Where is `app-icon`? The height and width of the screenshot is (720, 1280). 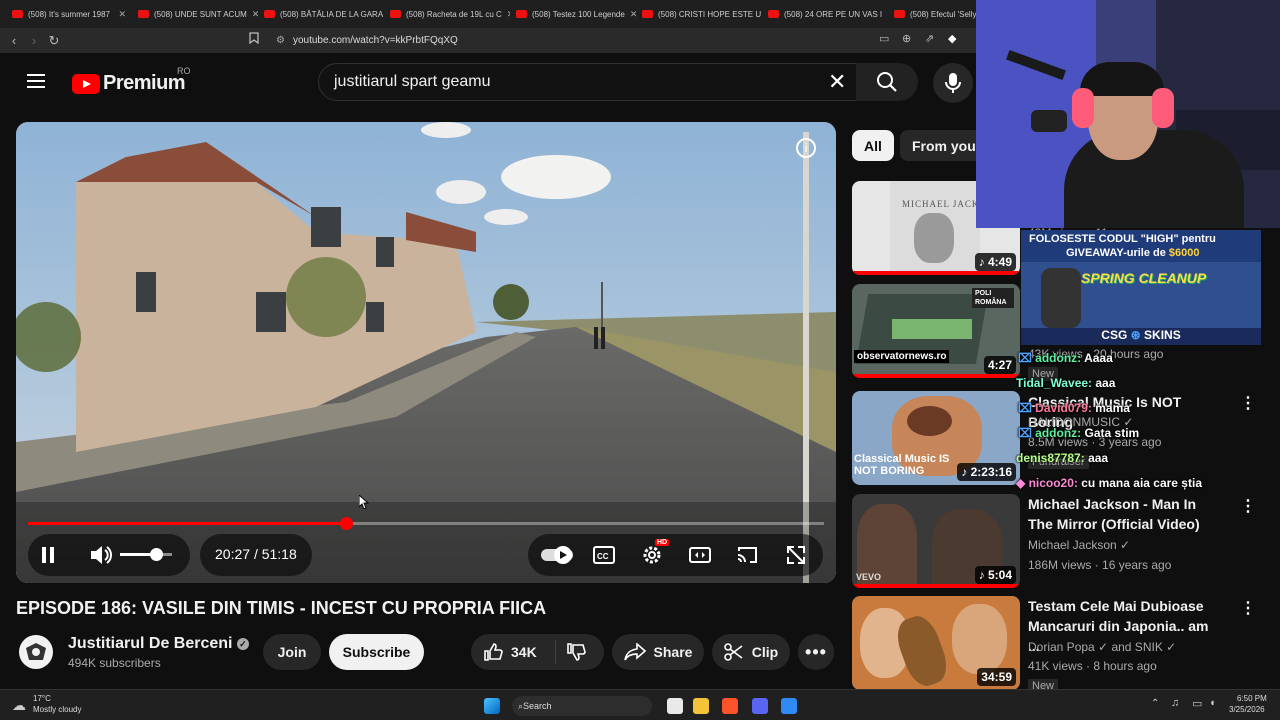 app-icon is located at coordinates (789, 706).